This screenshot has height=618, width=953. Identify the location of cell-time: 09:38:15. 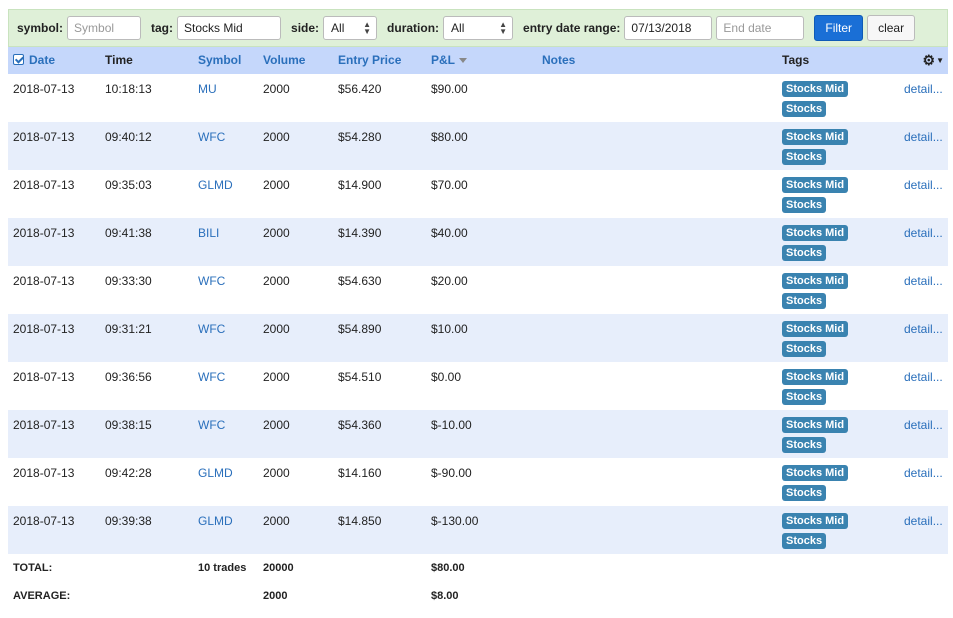
(128, 425).